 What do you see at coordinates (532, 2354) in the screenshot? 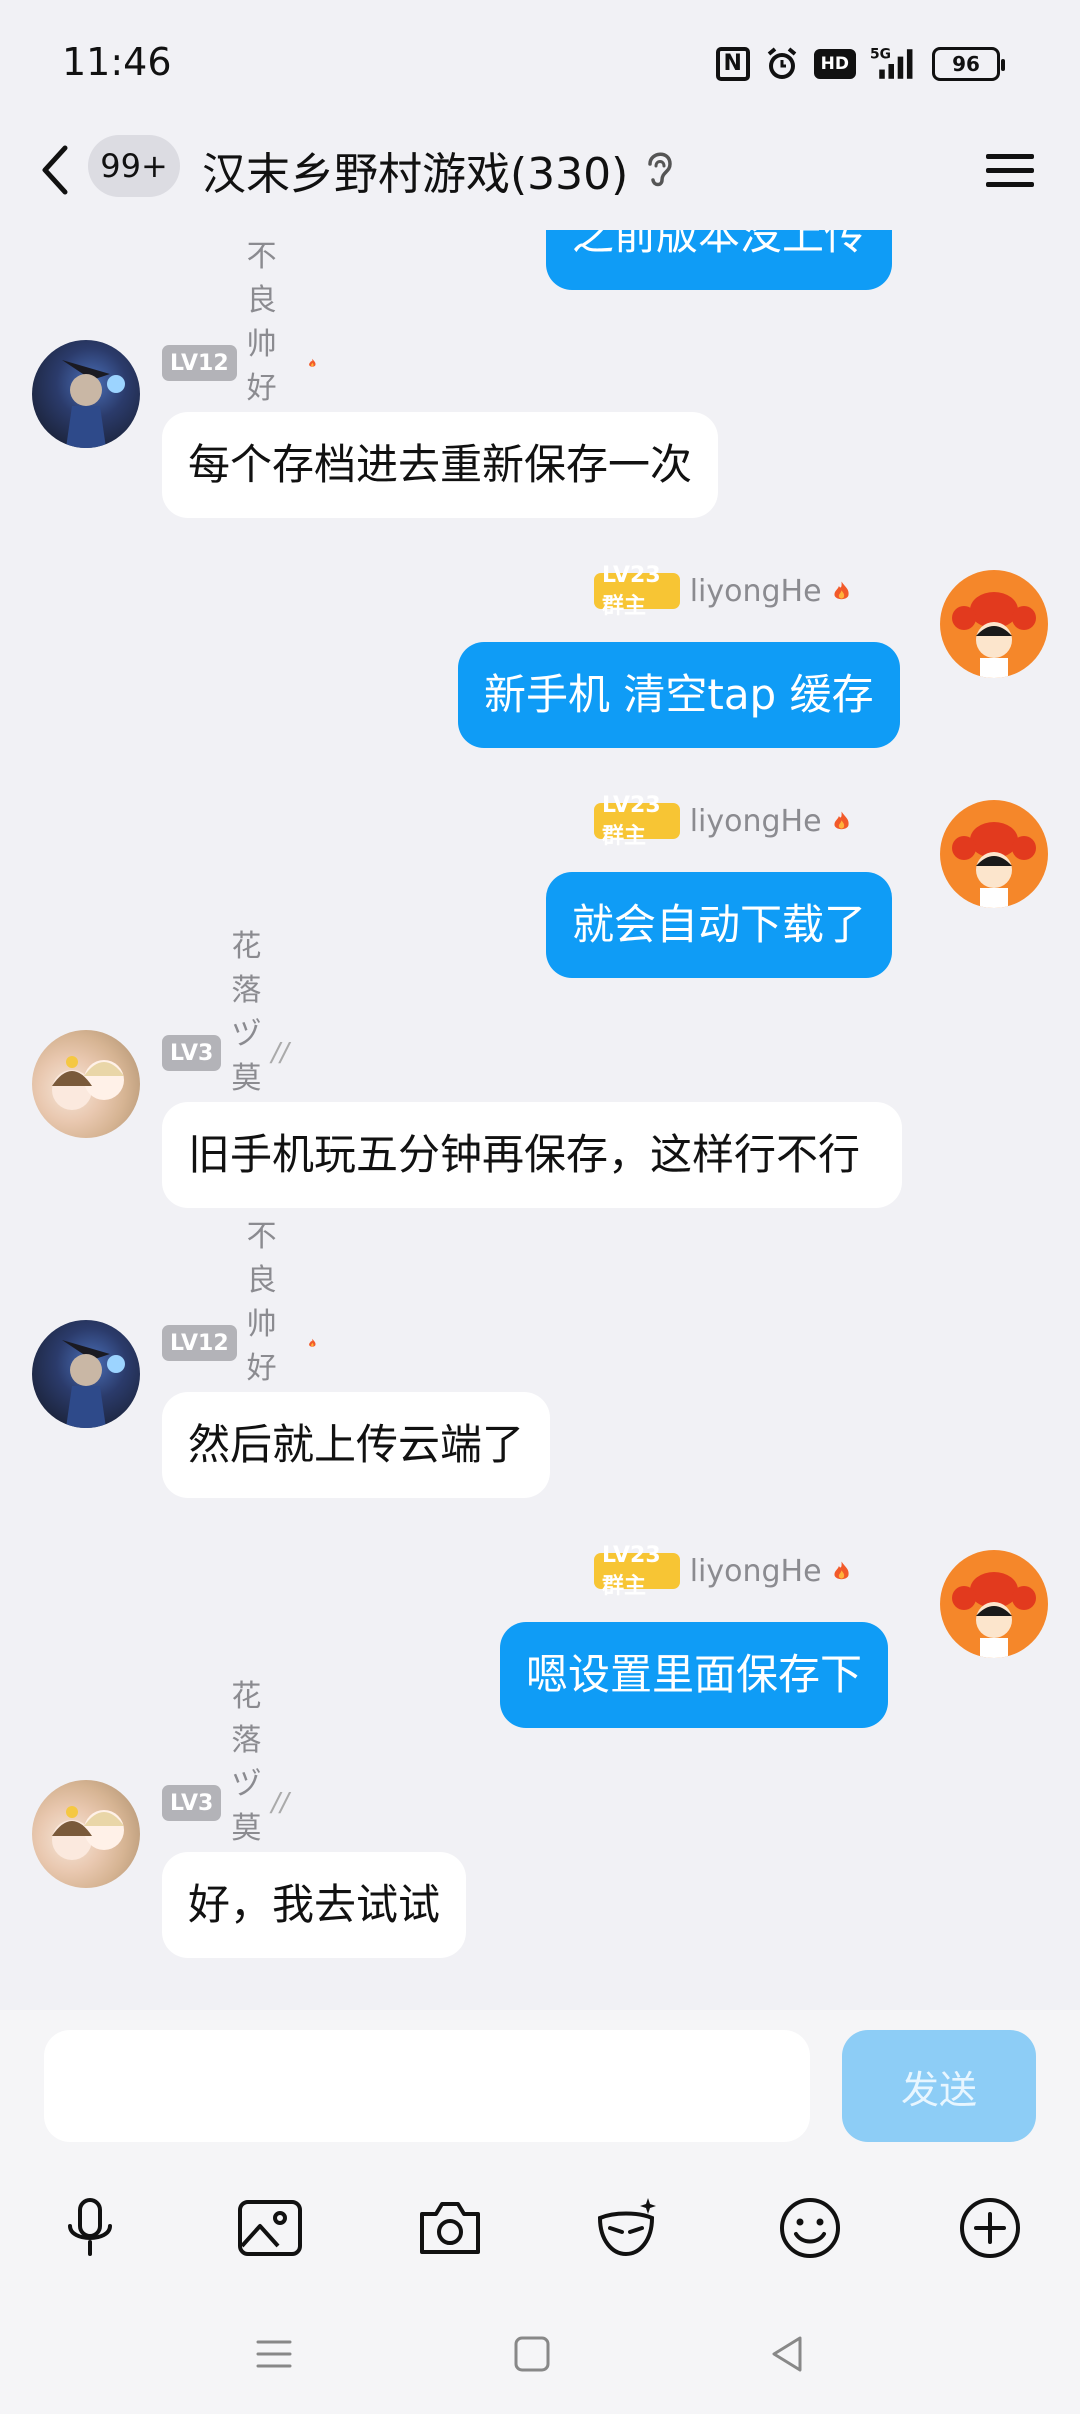
I see `home-nav-icon` at bounding box center [532, 2354].